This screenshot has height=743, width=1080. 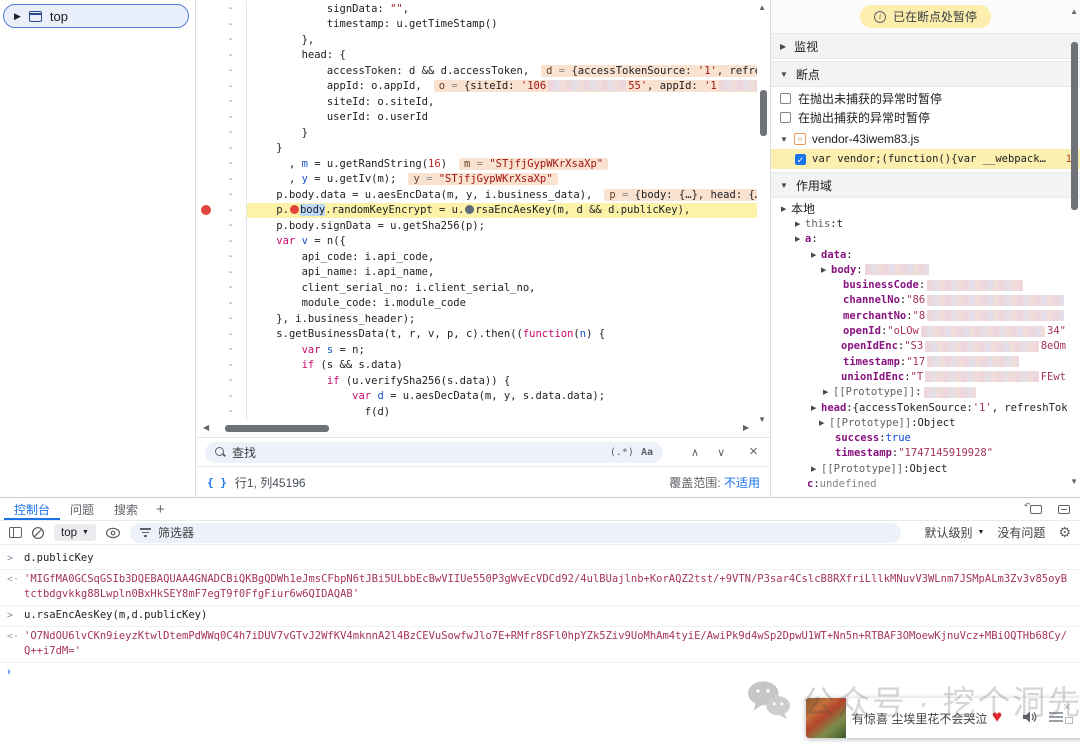 What do you see at coordinates (925, 254) in the screenshot?
I see `scope-row: ▶ data:` at bounding box center [925, 254].